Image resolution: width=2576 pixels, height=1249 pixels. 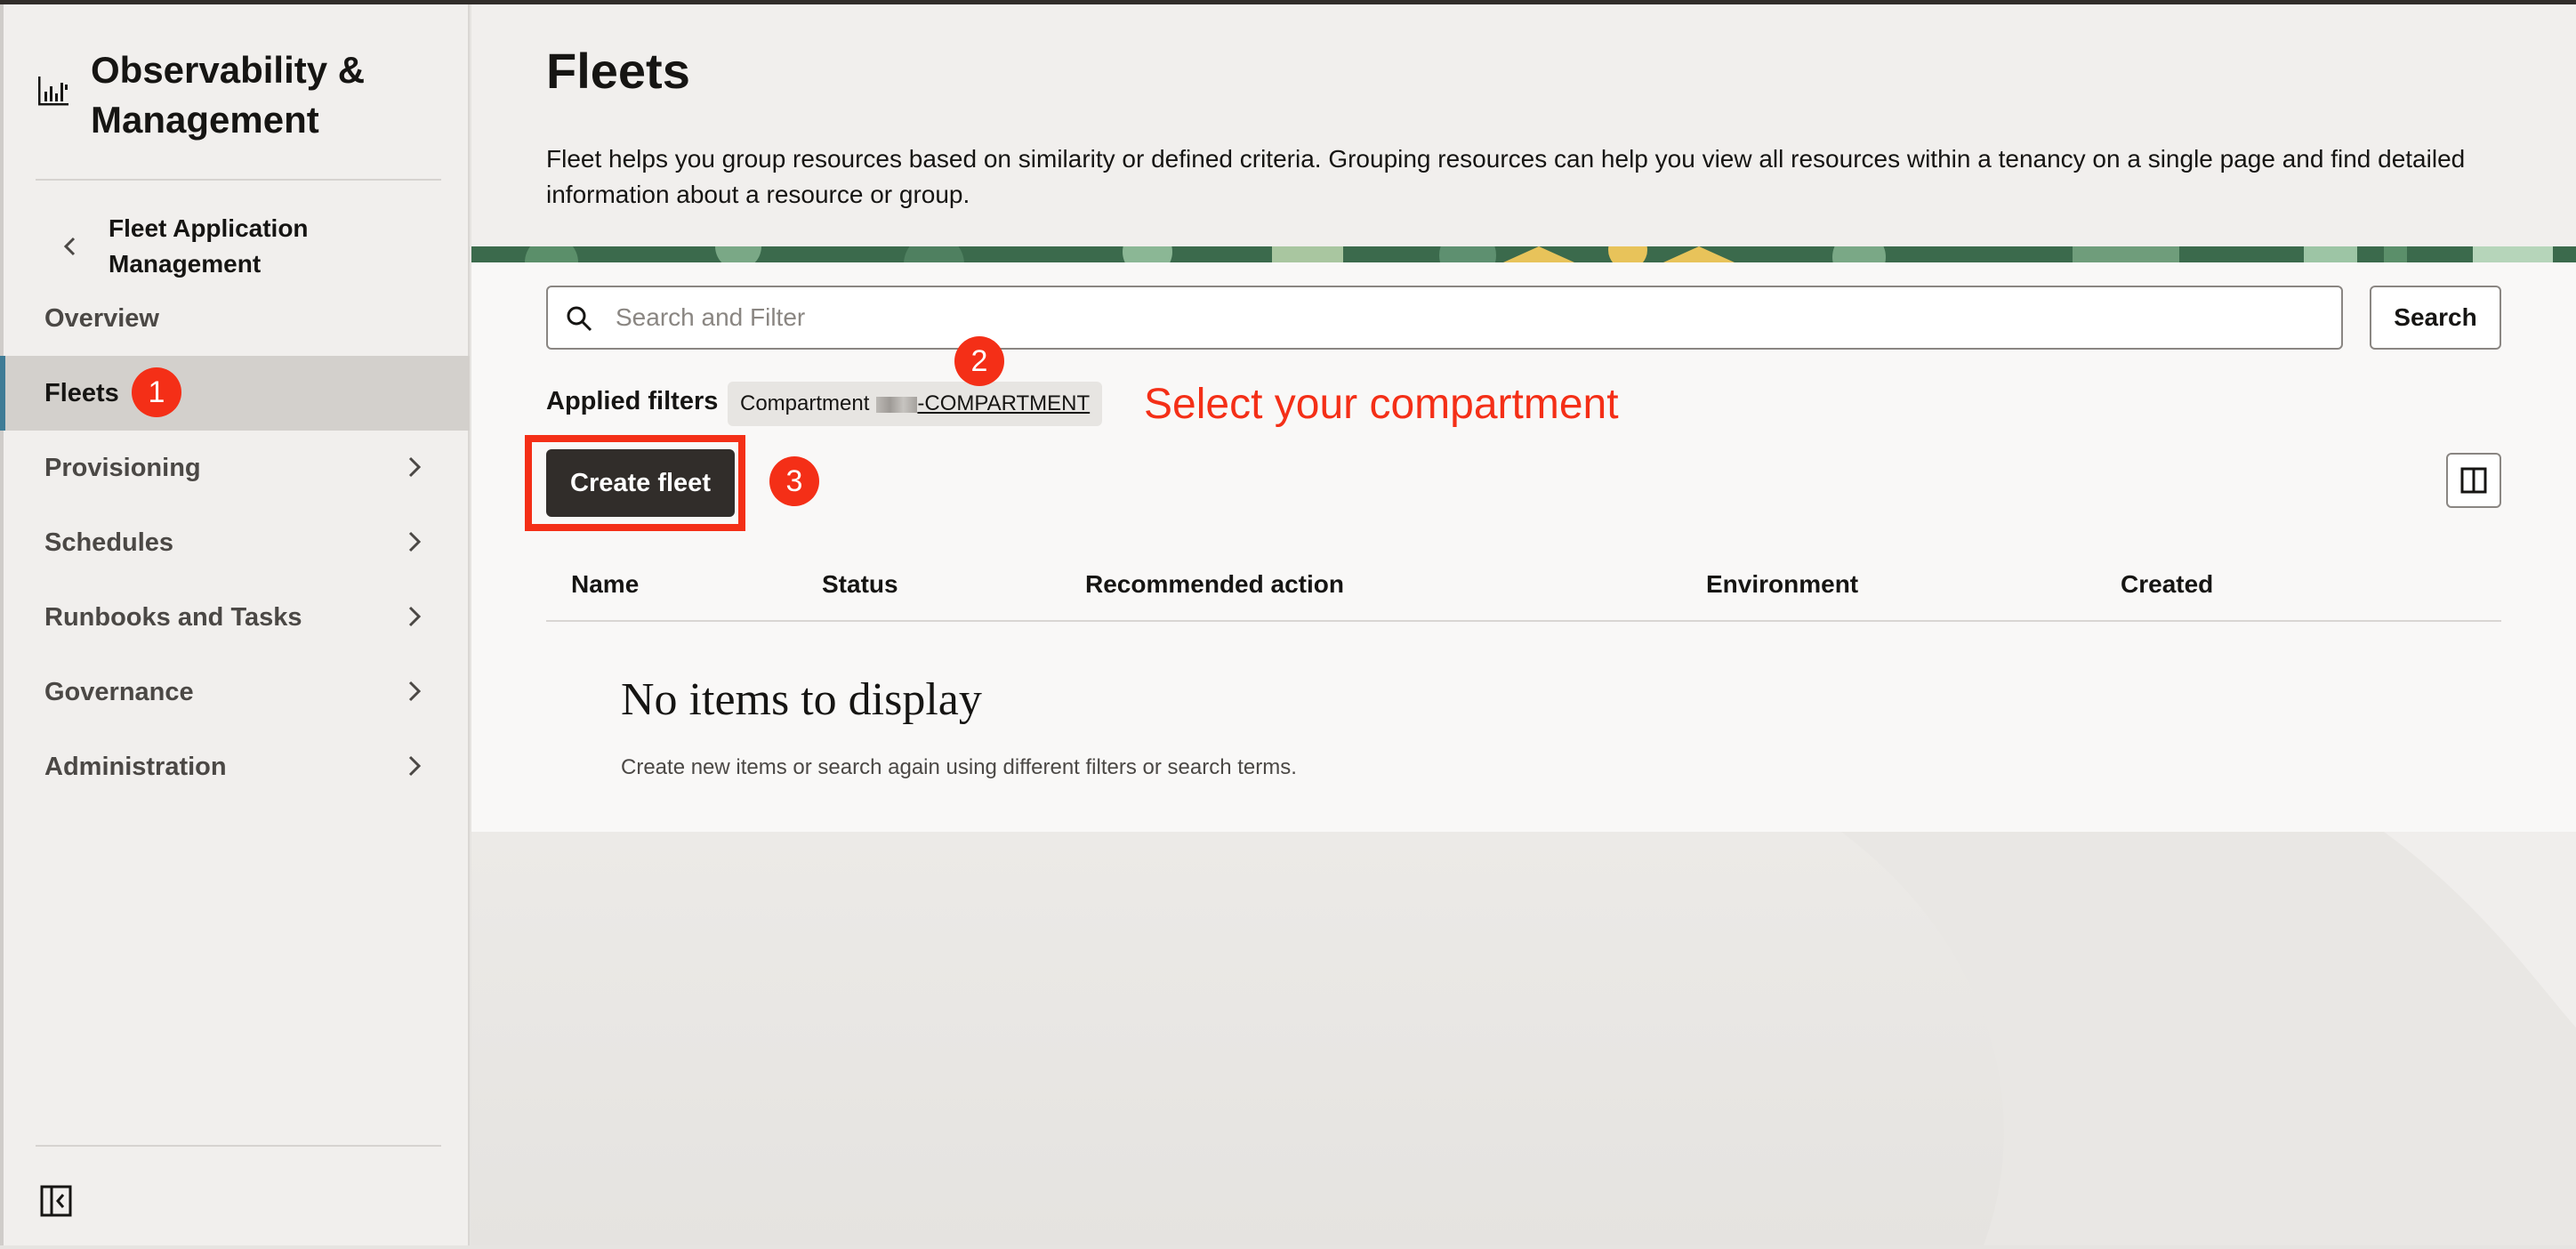 I want to click on page-title: Fleets, so click(x=618, y=71).